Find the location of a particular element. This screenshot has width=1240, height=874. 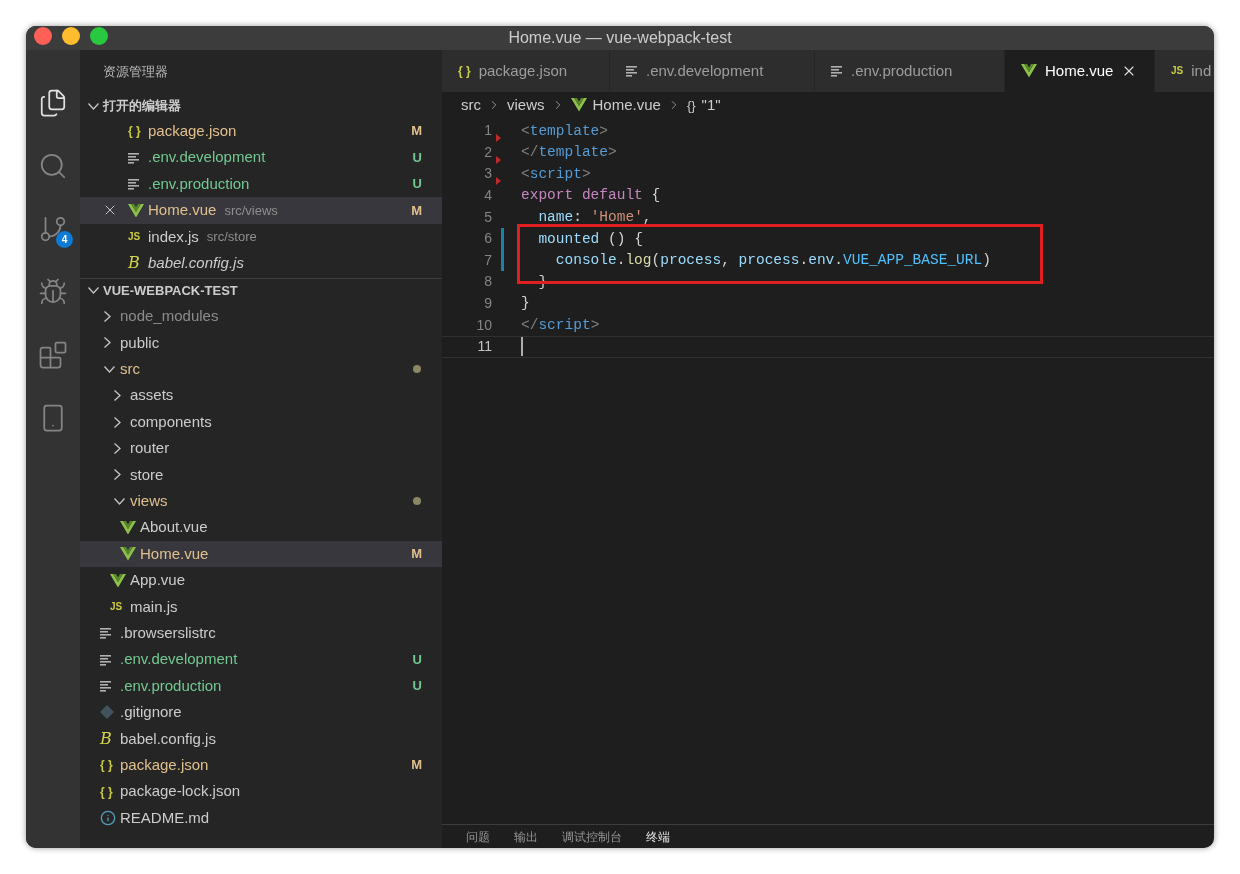

editor-tab: Home.vue is located at coordinates (1080, 71).